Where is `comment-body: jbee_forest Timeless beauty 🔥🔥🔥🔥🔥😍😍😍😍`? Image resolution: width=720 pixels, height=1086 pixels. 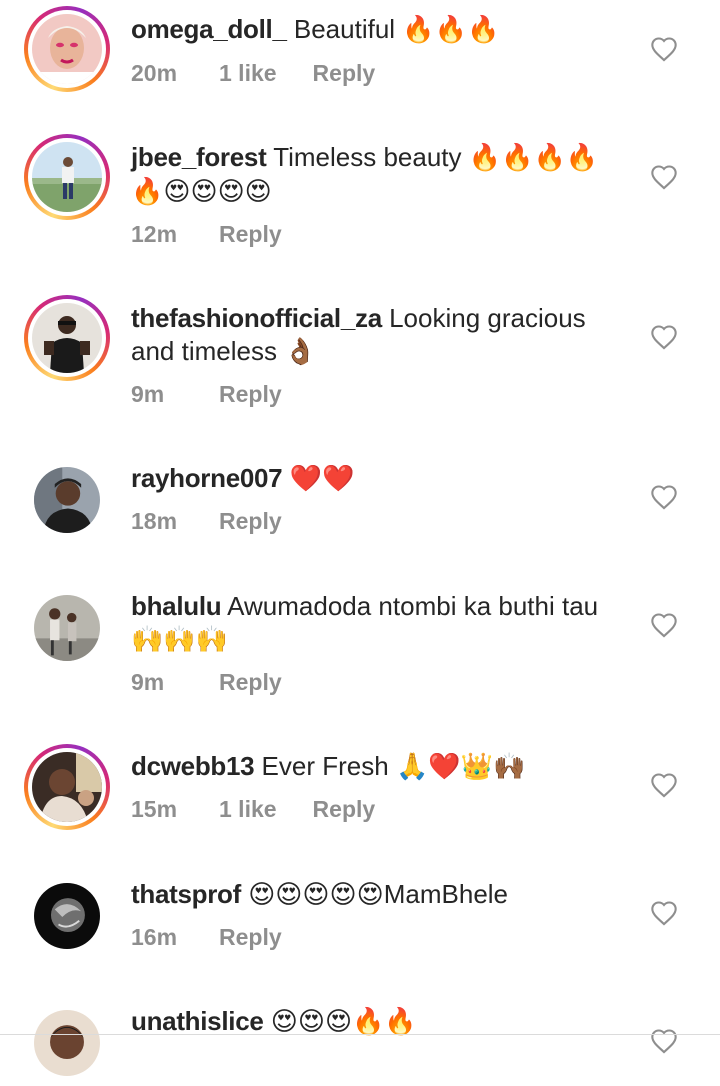
comment-body: jbee_forest Timeless beauty 🔥🔥🔥🔥🔥😍😍😍😍 is located at coordinates (371, 175).